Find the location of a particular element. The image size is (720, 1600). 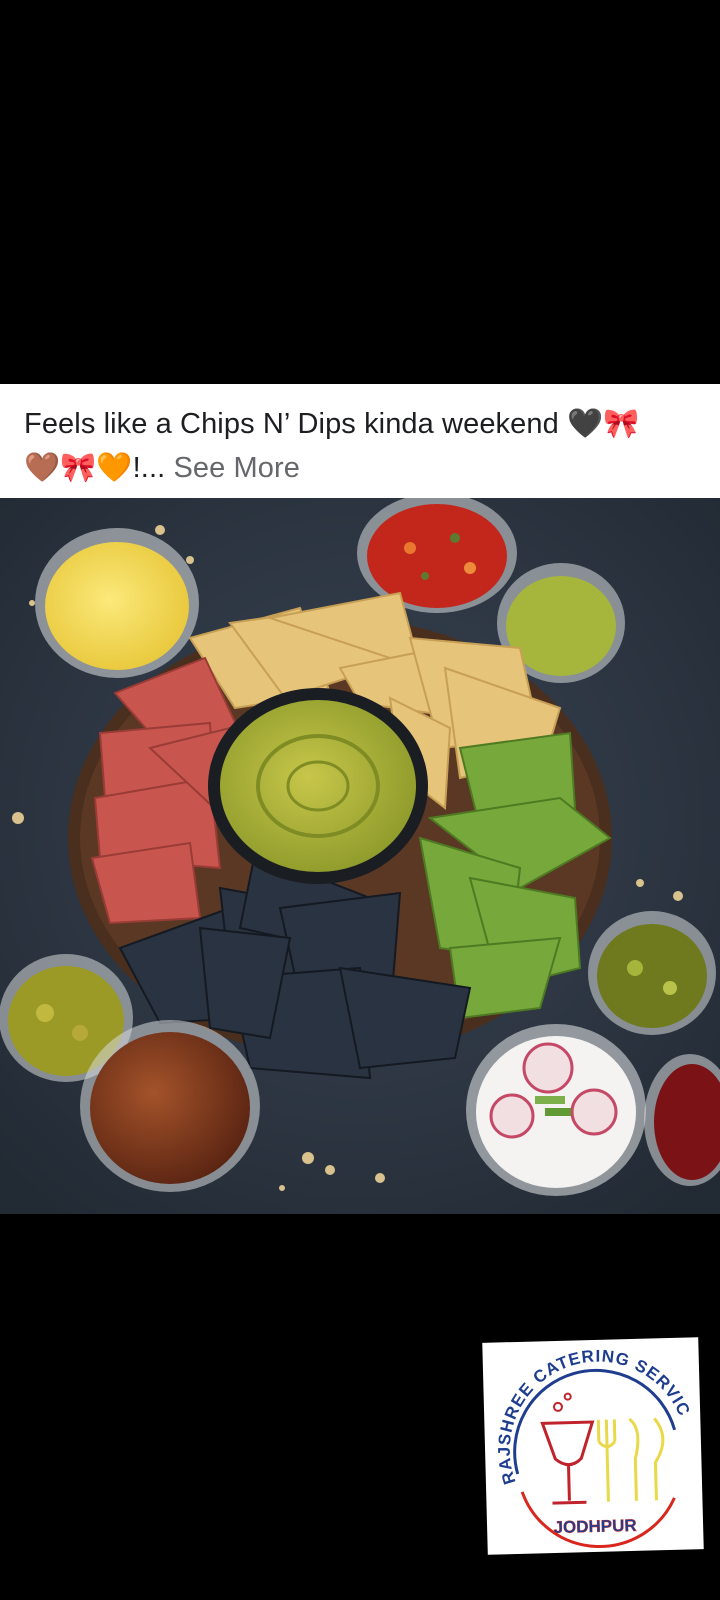

logo-company-name: RAJSHREE CATERING SERVICE is located at coordinates (586, 1404).